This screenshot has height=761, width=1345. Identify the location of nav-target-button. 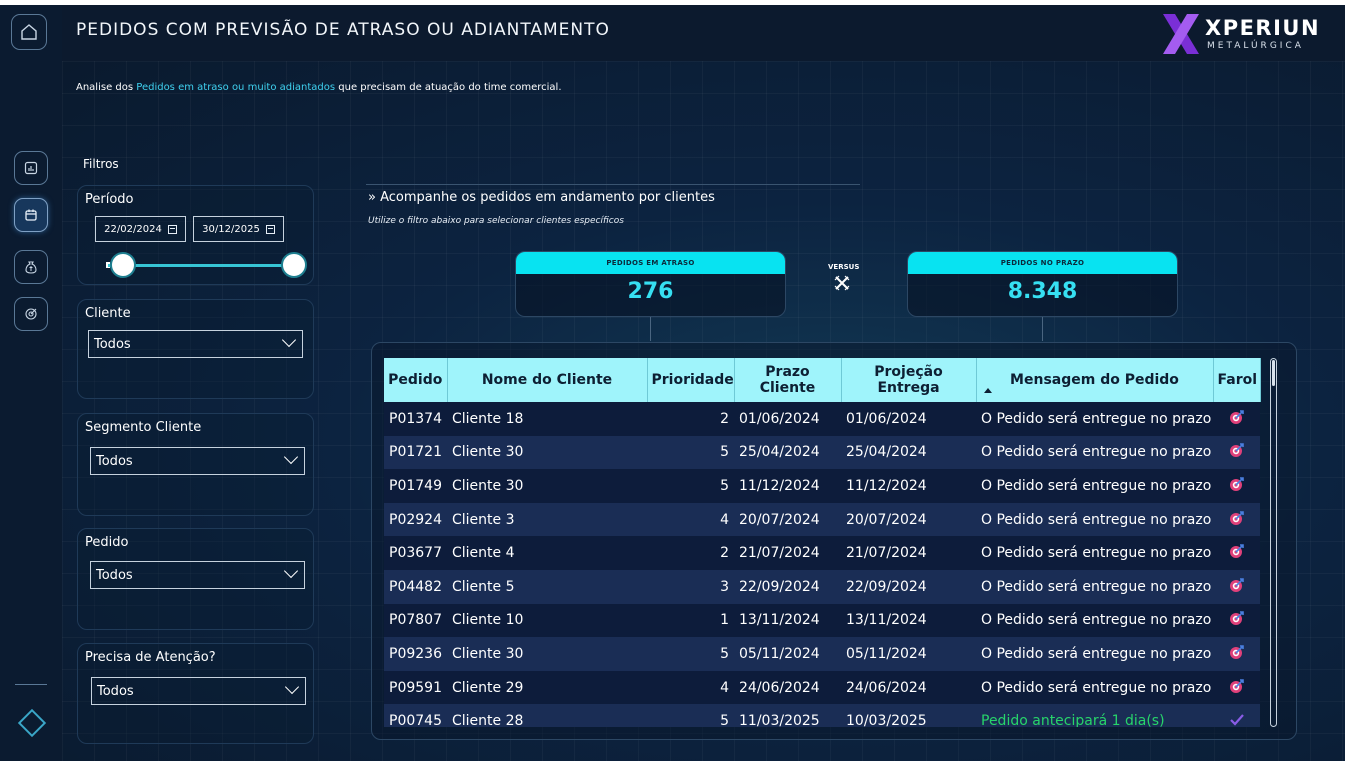
(31, 314).